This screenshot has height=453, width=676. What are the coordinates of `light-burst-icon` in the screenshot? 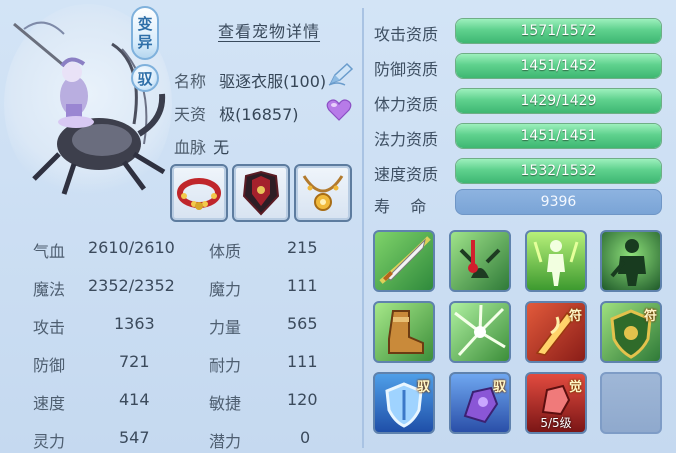 It's located at (480, 330).